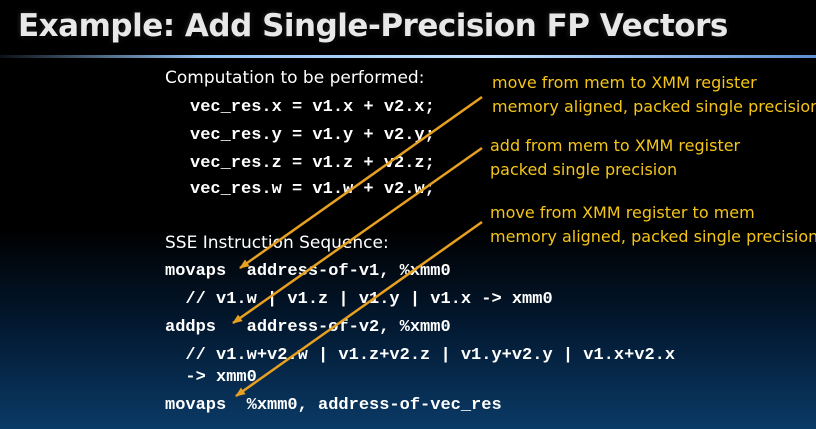 The width and height of the screenshot is (816, 429). Describe the element at coordinates (359, 309) in the screenshot. I see `arrow-movaps-store` at that location.